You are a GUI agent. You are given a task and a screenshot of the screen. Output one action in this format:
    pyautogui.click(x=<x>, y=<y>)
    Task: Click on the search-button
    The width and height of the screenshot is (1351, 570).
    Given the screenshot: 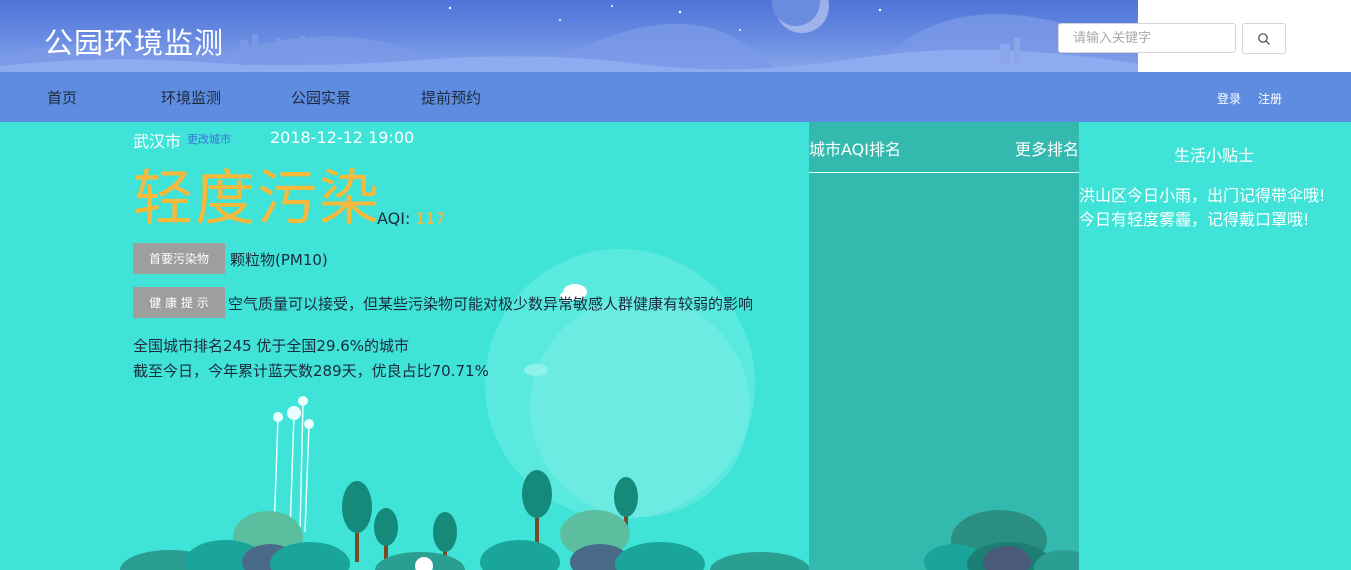 What is the action you would take?
    pyautogui.click(x=1264, y=38)
    